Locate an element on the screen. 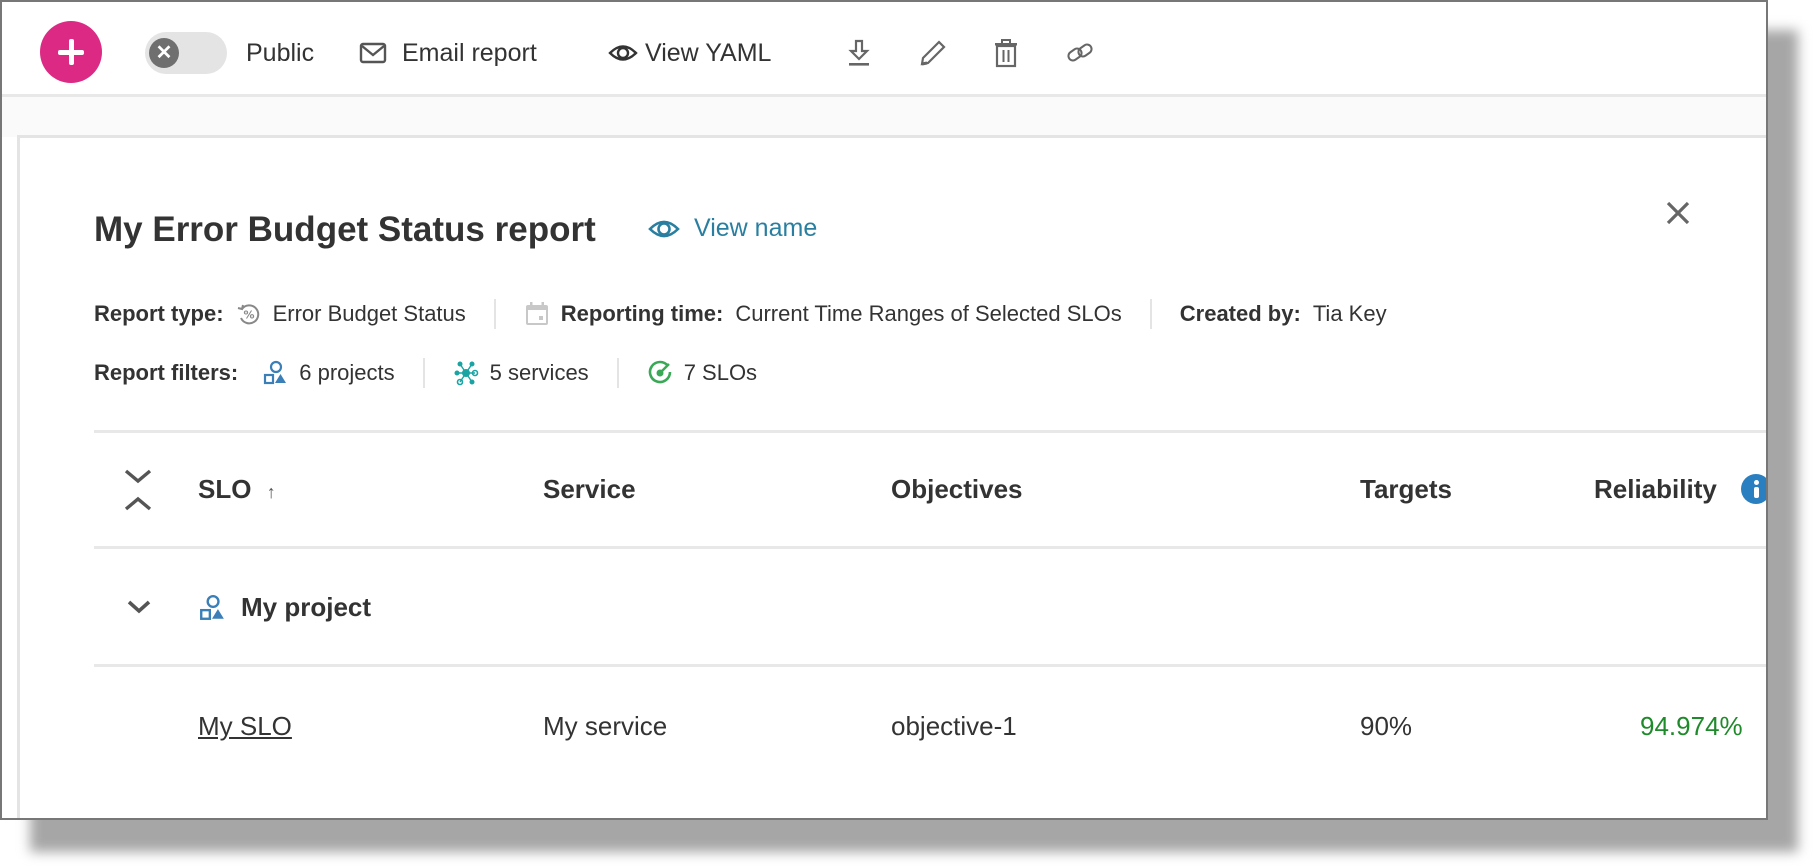 Image resolution: width=1814 pixels, height=866 pixels. report-type-label: Report type: is located at coordinates (159, 313).